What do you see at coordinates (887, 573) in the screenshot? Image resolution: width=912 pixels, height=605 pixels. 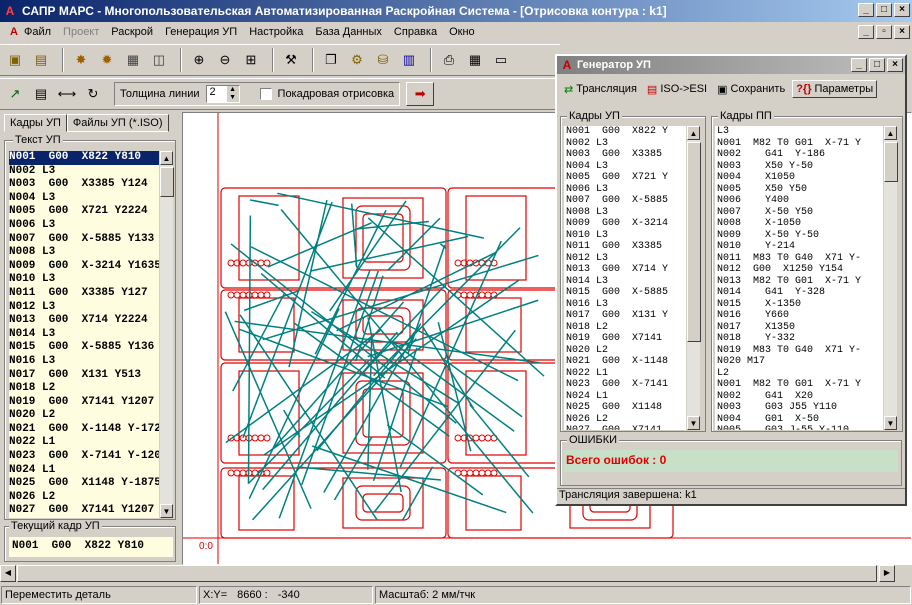 I see `scroll-right-icon: ▶` at bounding box center [887, 573].